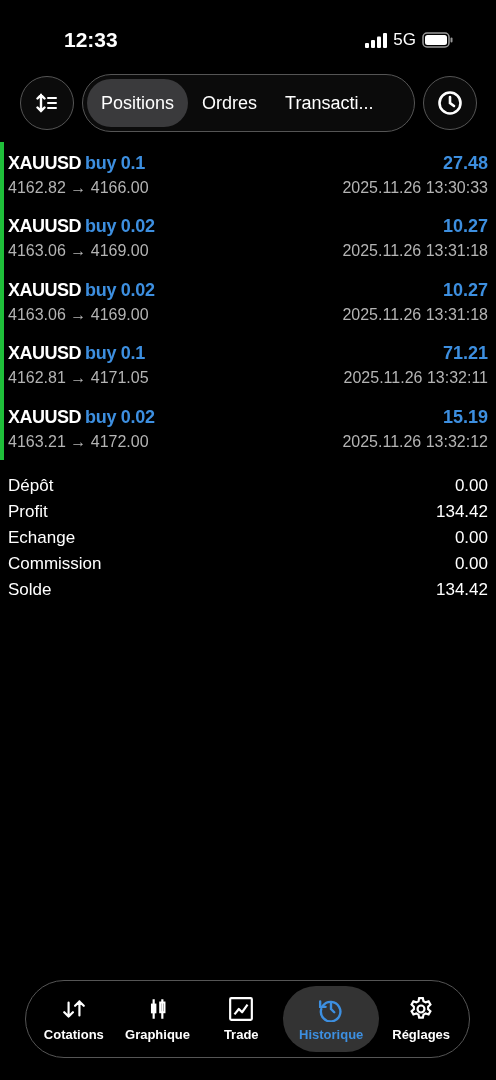 Image resolution: width=496 pixels, height=1080 pixels. I want to click on deal-time: 2025.11.26 13:32:11, so click(415, 378).